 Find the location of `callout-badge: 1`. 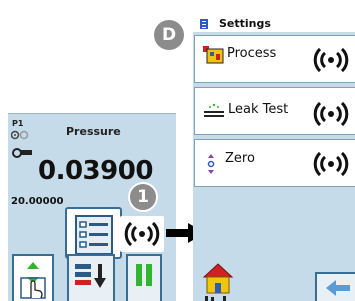

callout-badge: 1 is located at coordinates (143, 197).